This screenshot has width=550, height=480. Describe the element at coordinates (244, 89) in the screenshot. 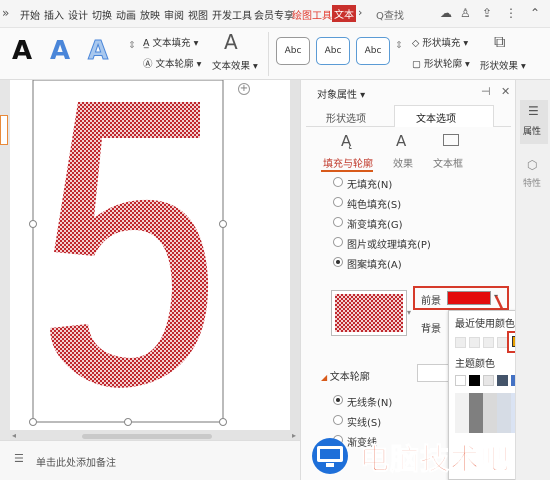

I see `add-icon: +` at that location.